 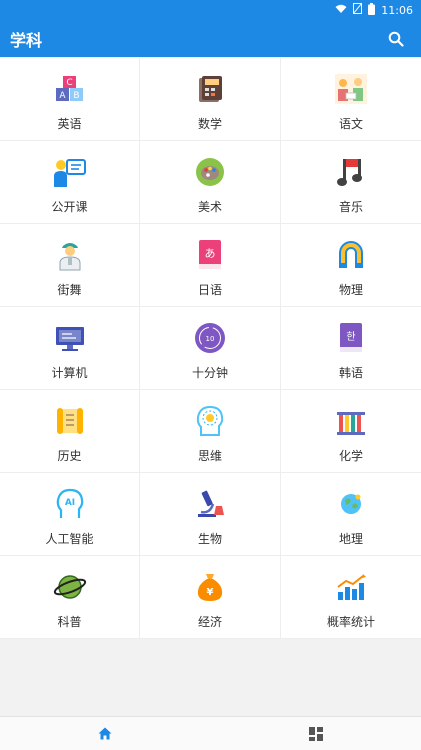 What do you see at coordinates (69, 456) in the screenshot?
I see `subject-label: 历史` at bounding box center [69, 456].